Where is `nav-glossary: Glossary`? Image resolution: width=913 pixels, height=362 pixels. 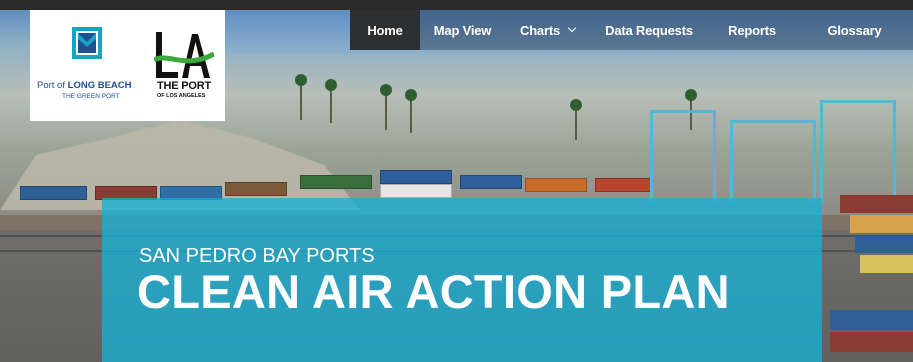 nav-glossary: Glossary is located at coordinates (854, 30).